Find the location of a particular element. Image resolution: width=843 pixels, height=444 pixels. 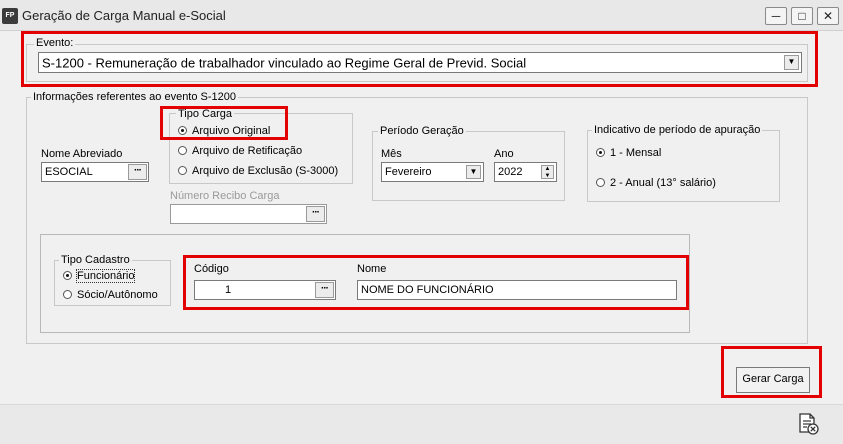

evento-highlight is located at coordinates (419, 59).